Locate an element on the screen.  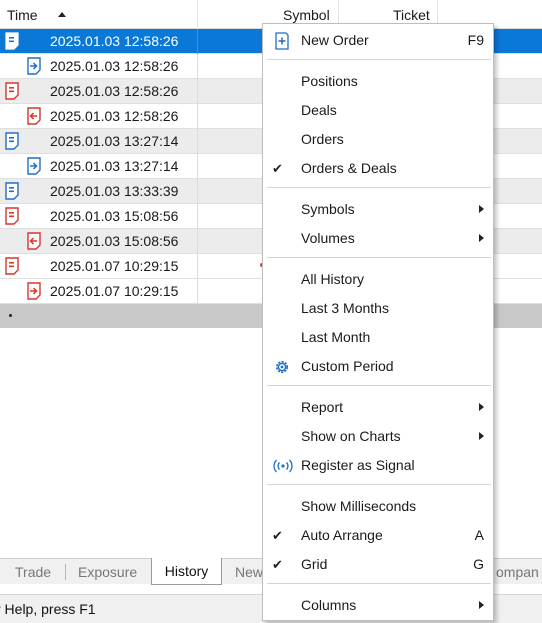
menu-label: Auto Arrange is located at coordinates (342, 535).